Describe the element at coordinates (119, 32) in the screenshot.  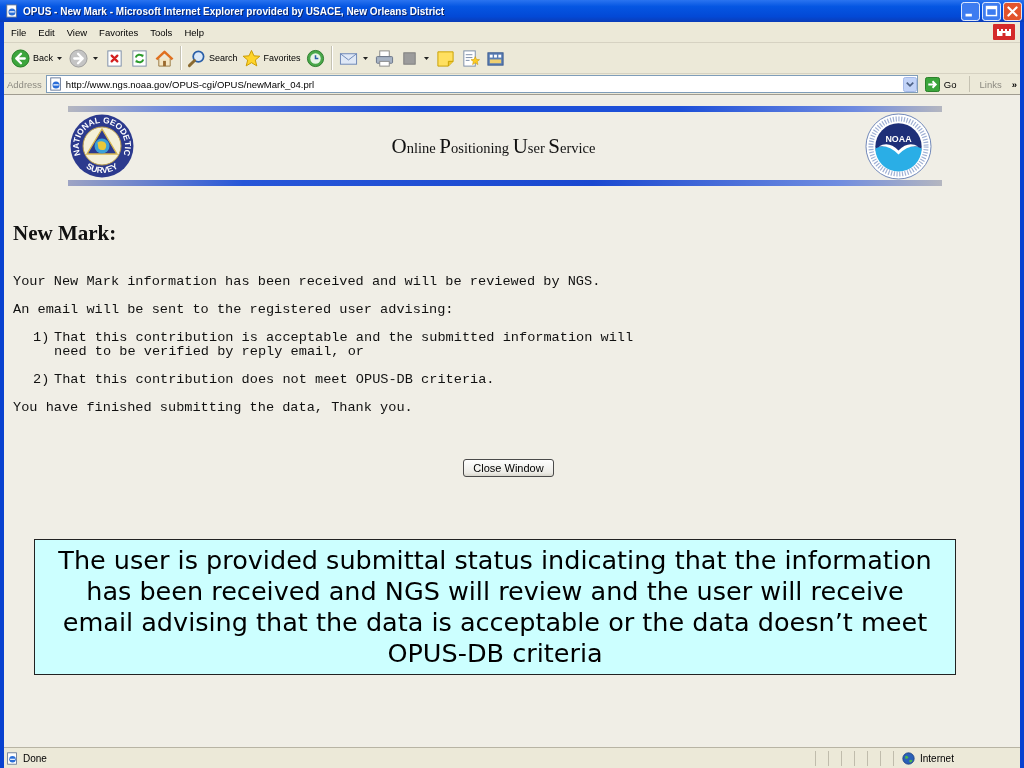
I see `menu-item: Favorites` at that location.